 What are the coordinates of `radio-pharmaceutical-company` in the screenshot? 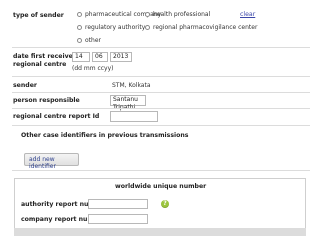 It's located at (79, 14).